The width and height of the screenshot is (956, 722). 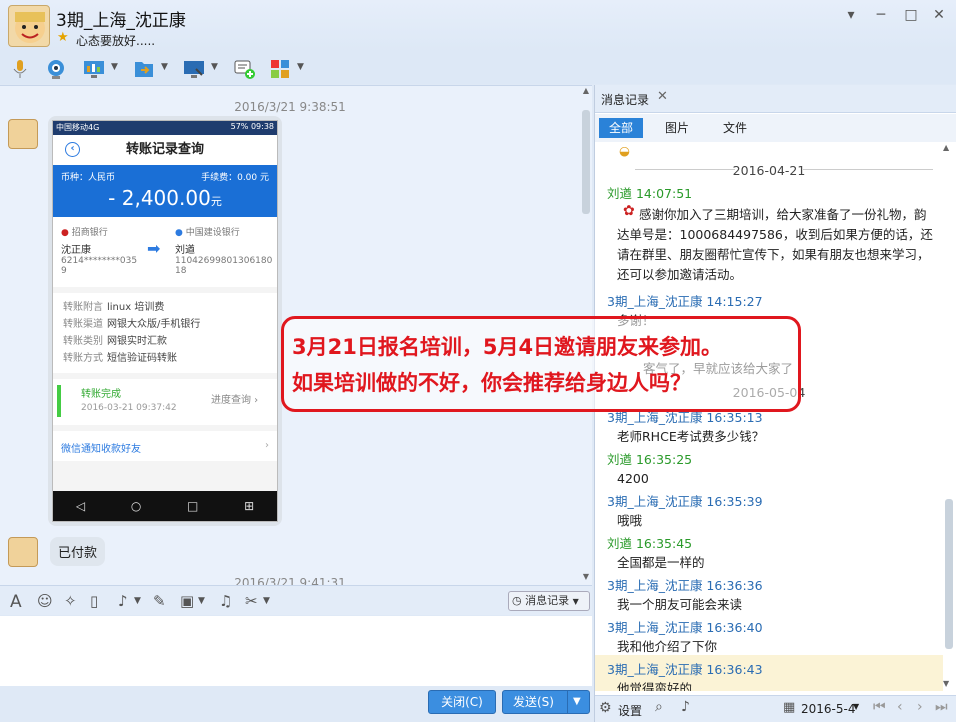 I want to click on shake-icon: ✧, so click(x=70, y=601).